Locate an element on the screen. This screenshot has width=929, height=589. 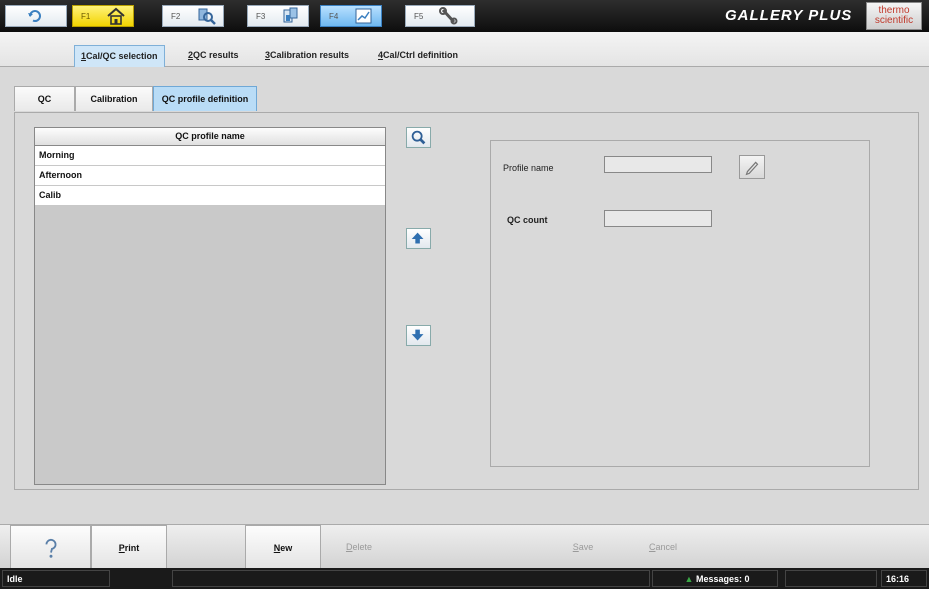
edit-button is located at coordinates (752, 167).